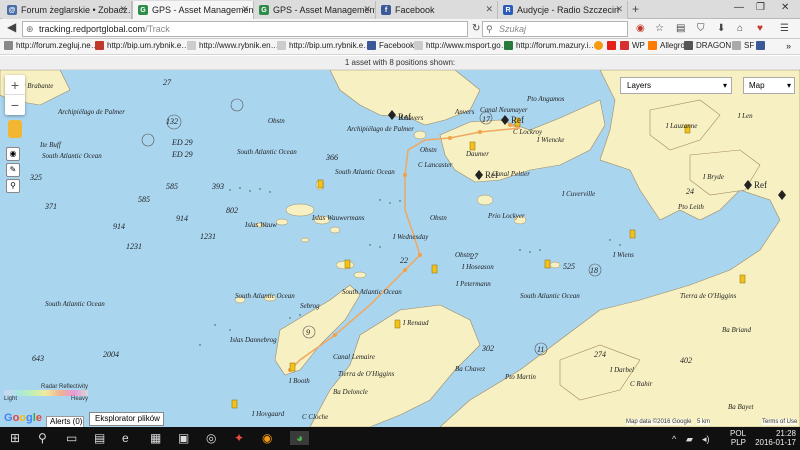 This screenshot has width=800, height=450. What do you see at coordinates (437, 10) in the screenshot?
I see `tab-facebook: f Facebook ✕` at bounding box center [437, 10].